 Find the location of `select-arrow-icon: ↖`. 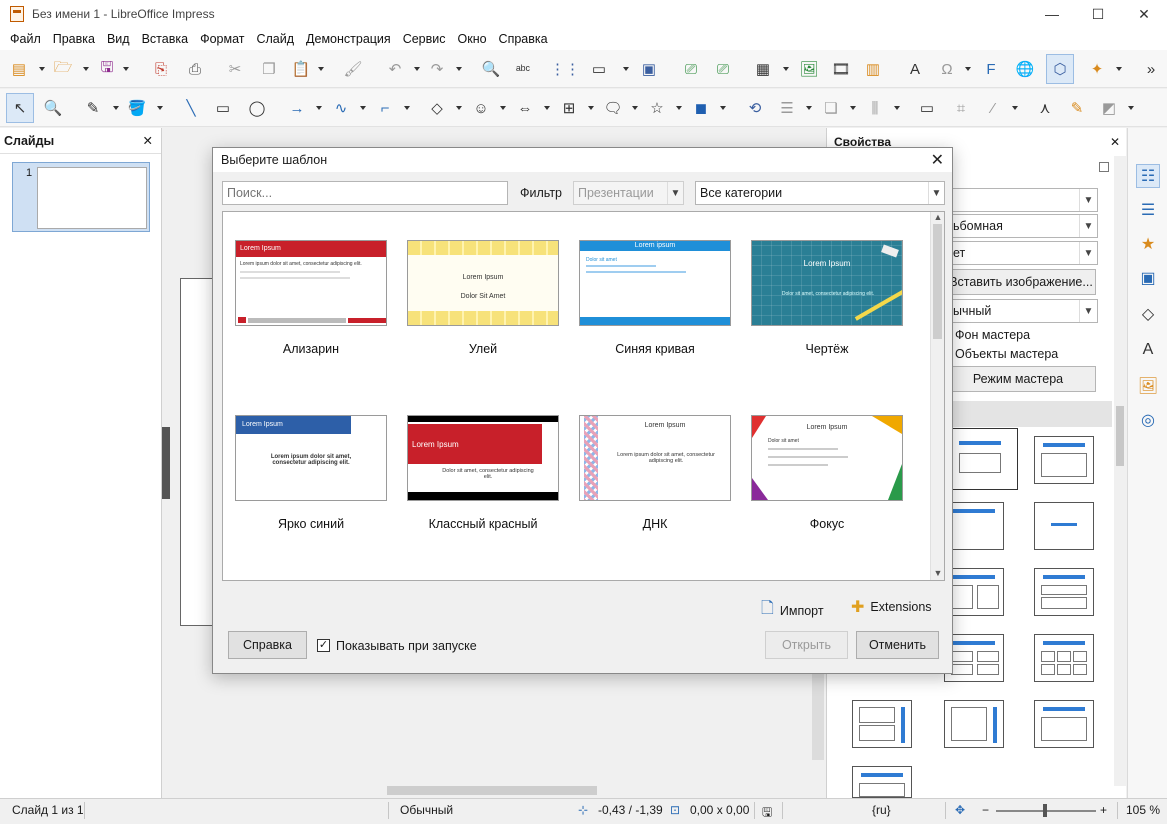

select-arrow-icon: ↖ is located at coordinates (20, 108).